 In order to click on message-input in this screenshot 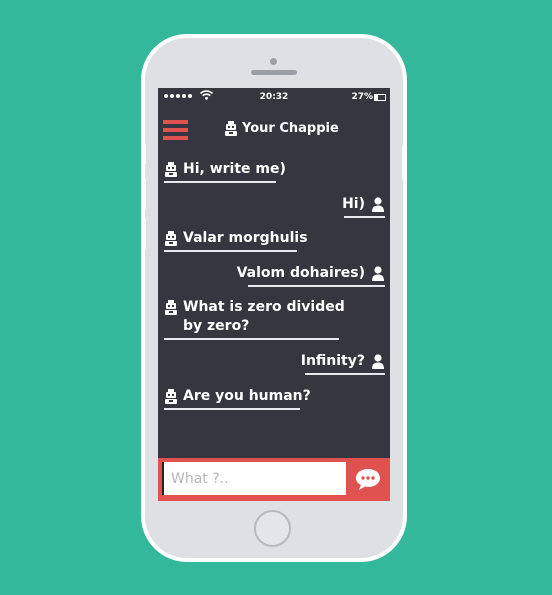, I will do `click(254, 478)`.